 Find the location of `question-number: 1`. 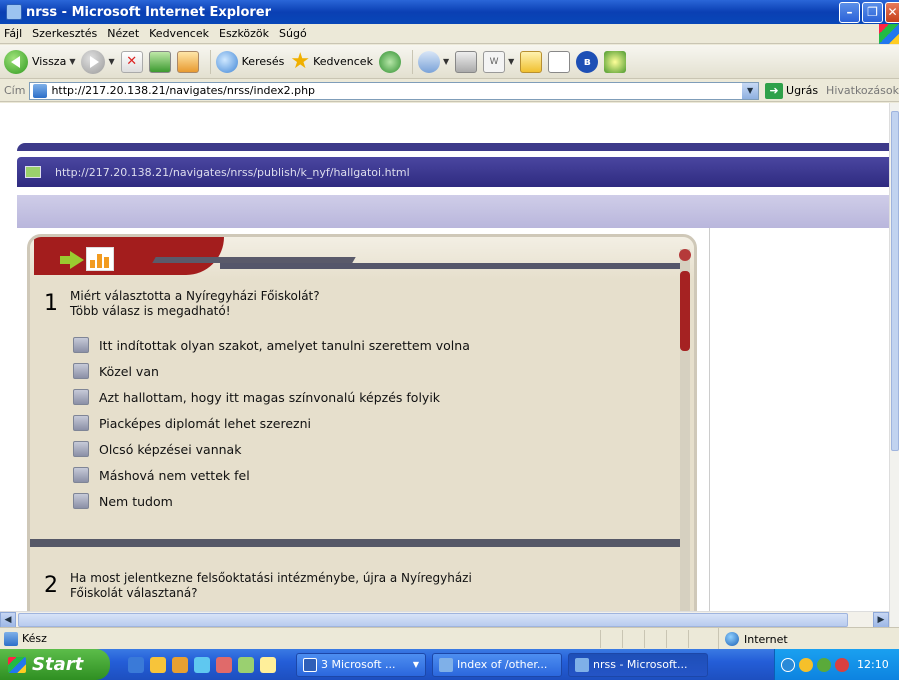

question-number: 1 is located at coordinates (51, 303).